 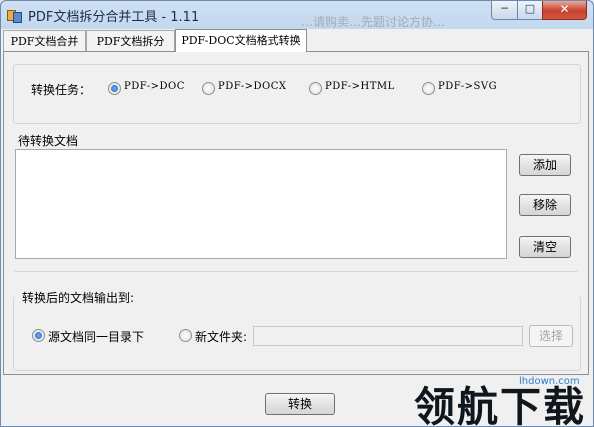 I want to click on task-group, so click(x=297, y=94).